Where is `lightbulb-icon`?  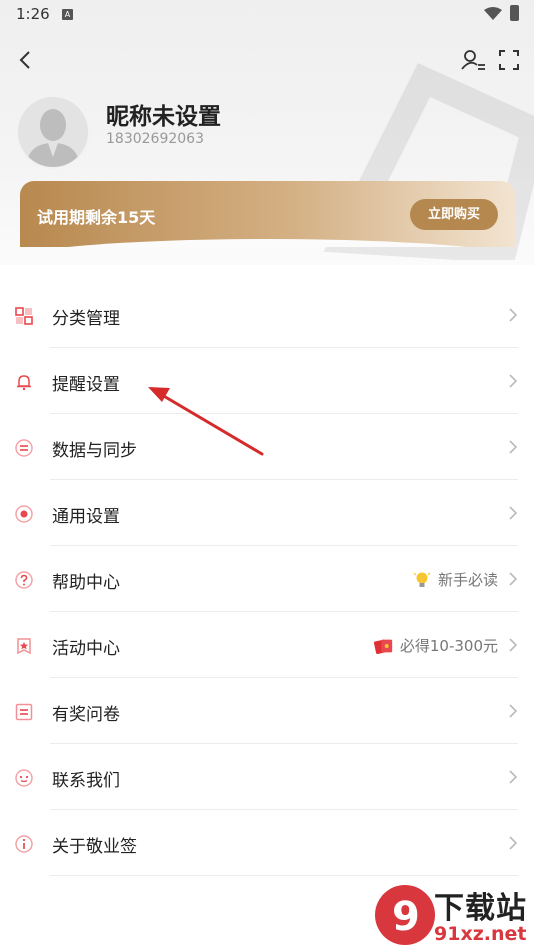
lightbulb-icon is located at coordinates (422, 579).